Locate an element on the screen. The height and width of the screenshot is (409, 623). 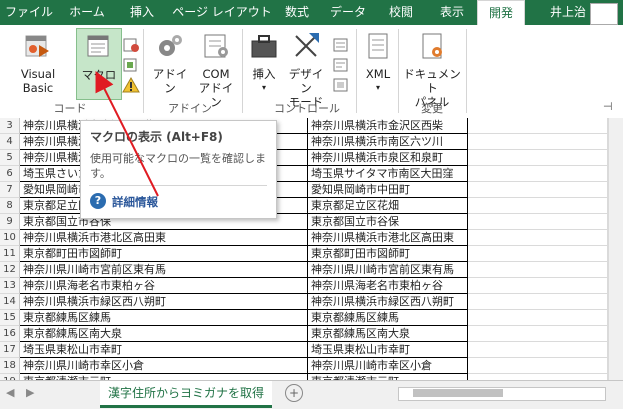
sheet-tab-bar: ◀ ▶ 漢字住所からヨミガナを取得 + is located at coordinates (311, 394).